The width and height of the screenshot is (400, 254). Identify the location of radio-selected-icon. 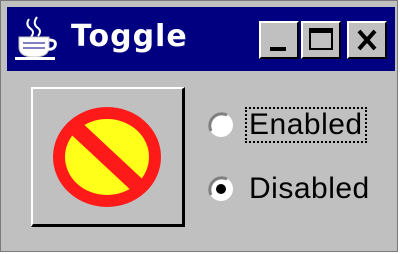
(221, 189).